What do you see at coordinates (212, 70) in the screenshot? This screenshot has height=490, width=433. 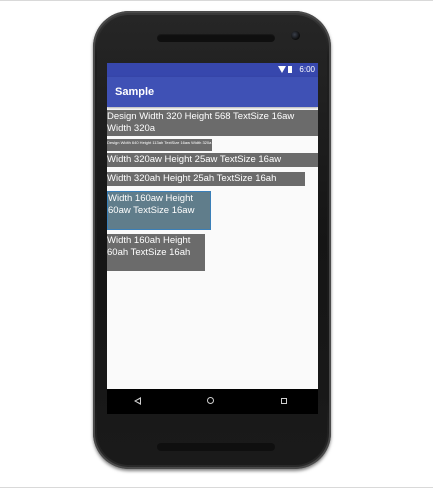 I see `status-bar: 6:00` at bounding box center [212, 70].